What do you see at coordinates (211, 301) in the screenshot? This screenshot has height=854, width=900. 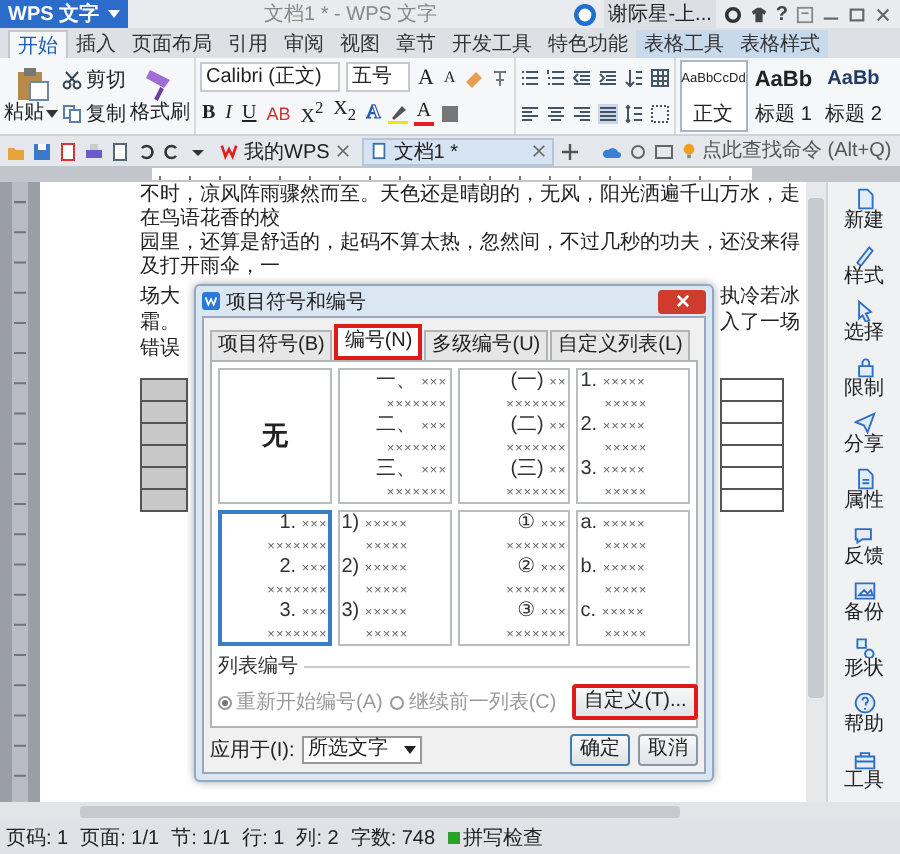 I see `app-icon` at bounding box center [211, 301].